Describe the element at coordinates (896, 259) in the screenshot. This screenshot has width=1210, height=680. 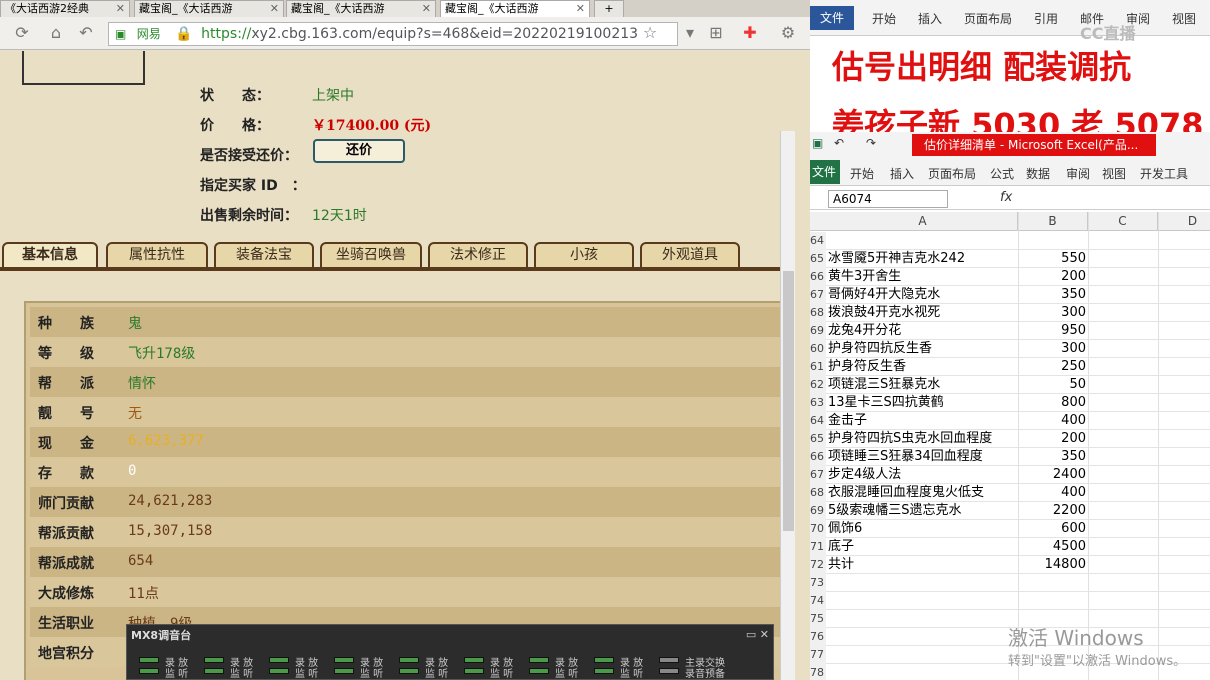
I see `cell-a: 冰雪魇5开神吉克水242` at that location.